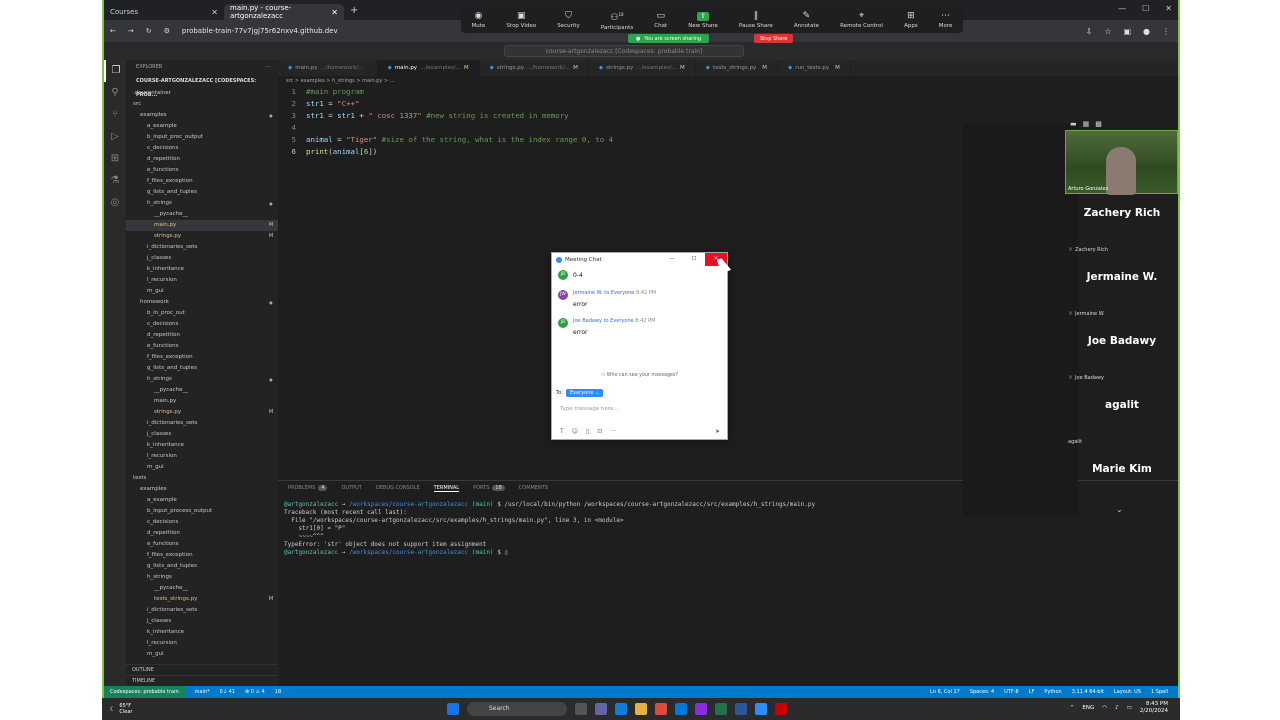 The image size is (1280, 720). What do you see at coordinates (1122, 227) in the screenshot?
I see `participant-tile: Zachery Rich ✕ Zachery Rich` at bounding box center [1122, 227].